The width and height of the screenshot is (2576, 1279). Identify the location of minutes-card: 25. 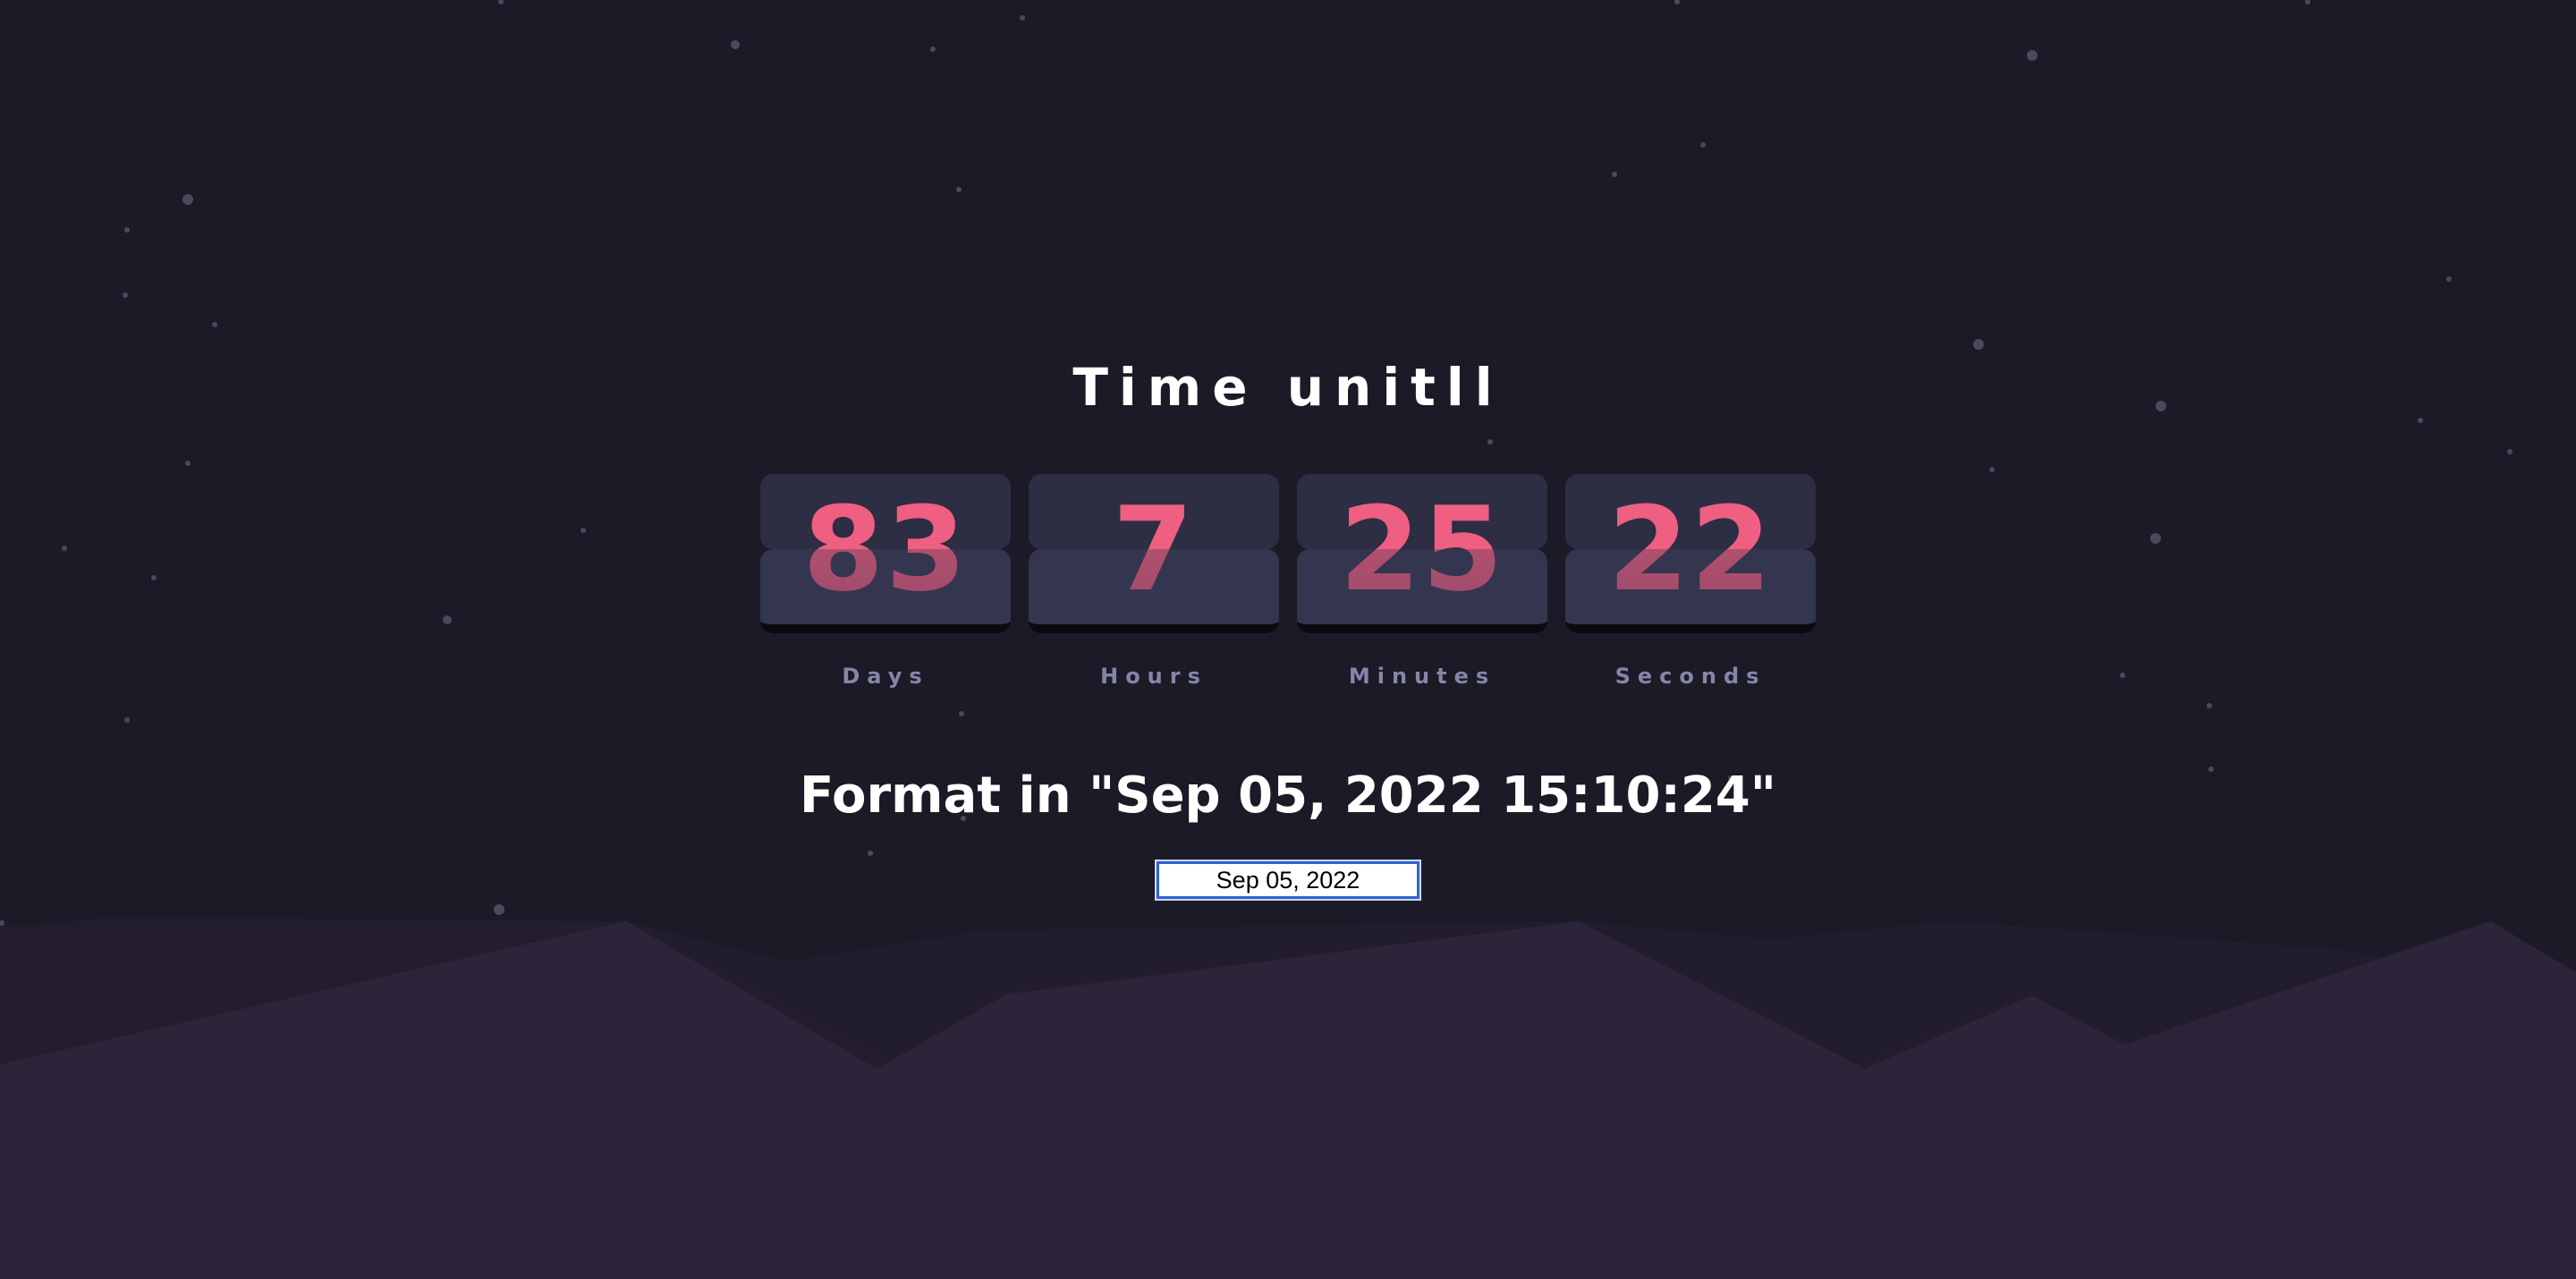
(1422, 553).